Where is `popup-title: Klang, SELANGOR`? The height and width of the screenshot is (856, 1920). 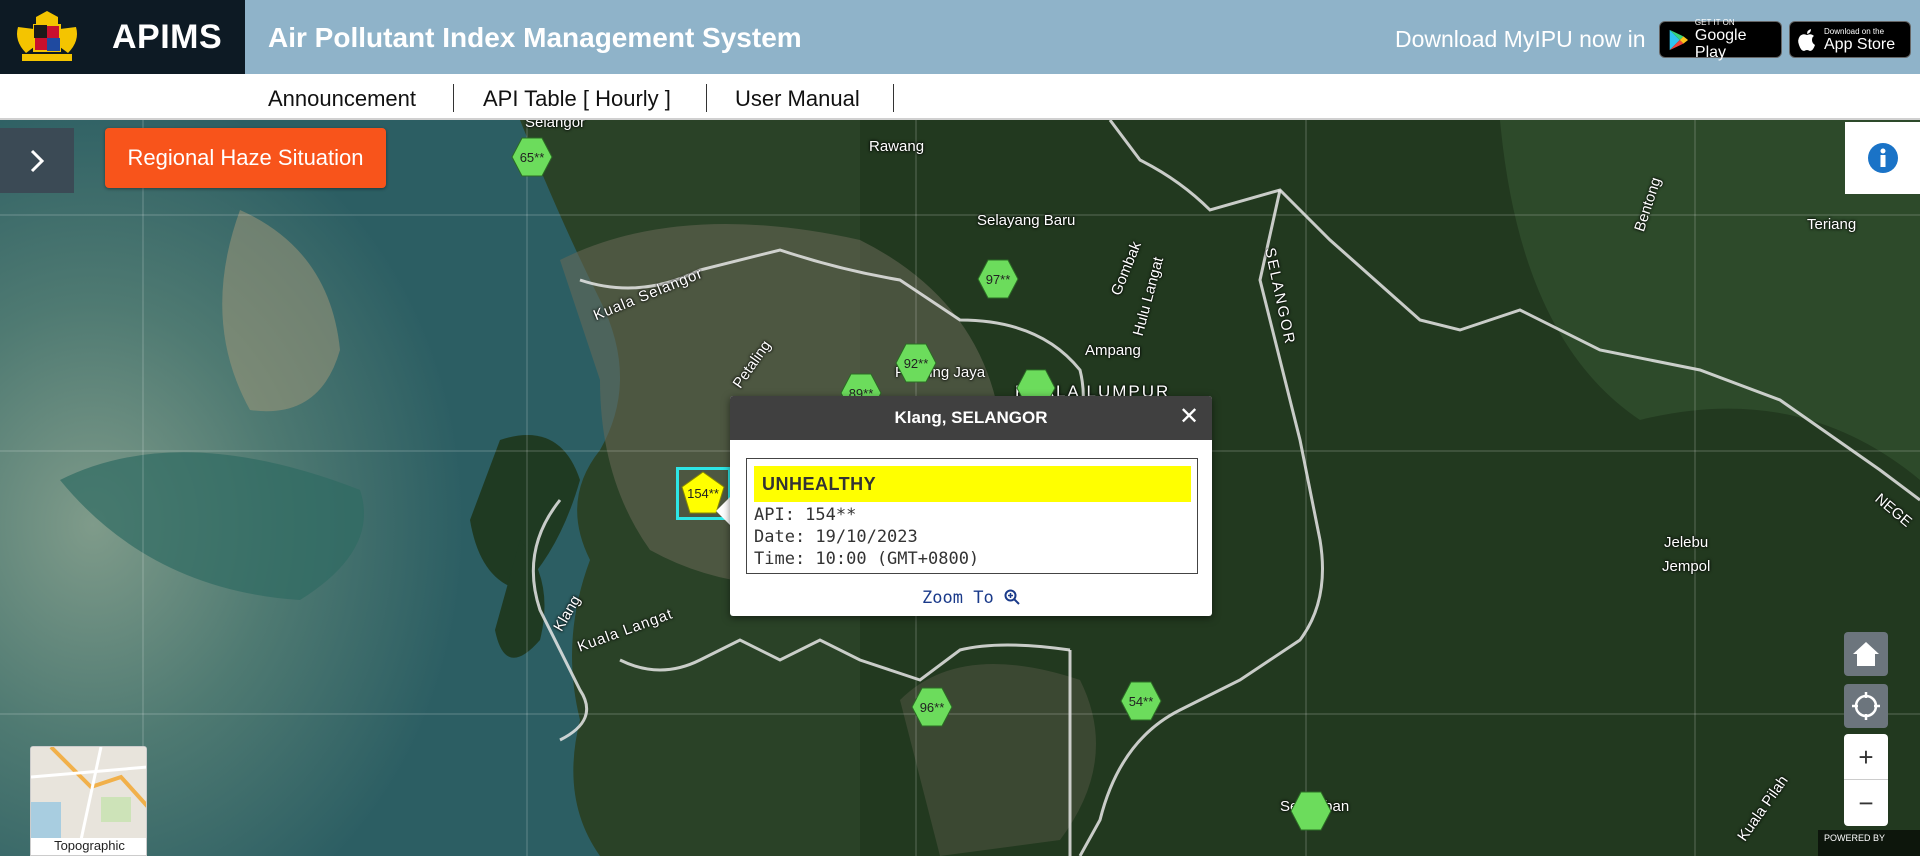
popup-title: Klang, SELANGOR is located at coordinates (971, 417).